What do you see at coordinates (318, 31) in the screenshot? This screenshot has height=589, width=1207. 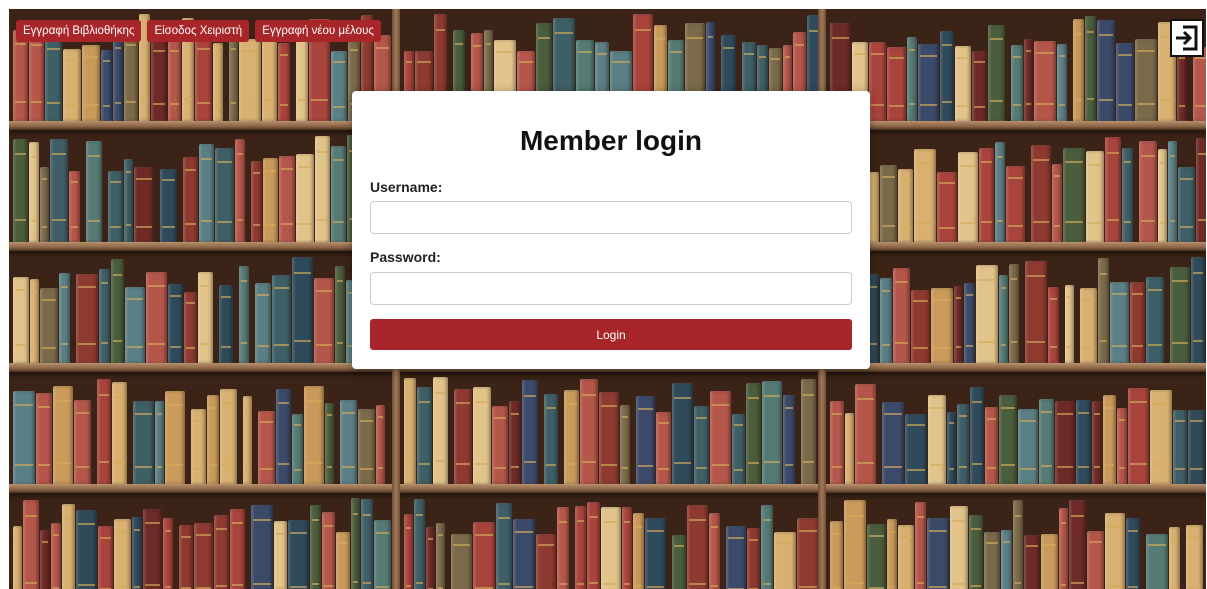 I see `new-member-registration-button: Εγγραφή νέου μέλους` at bounding box center [318, 31].